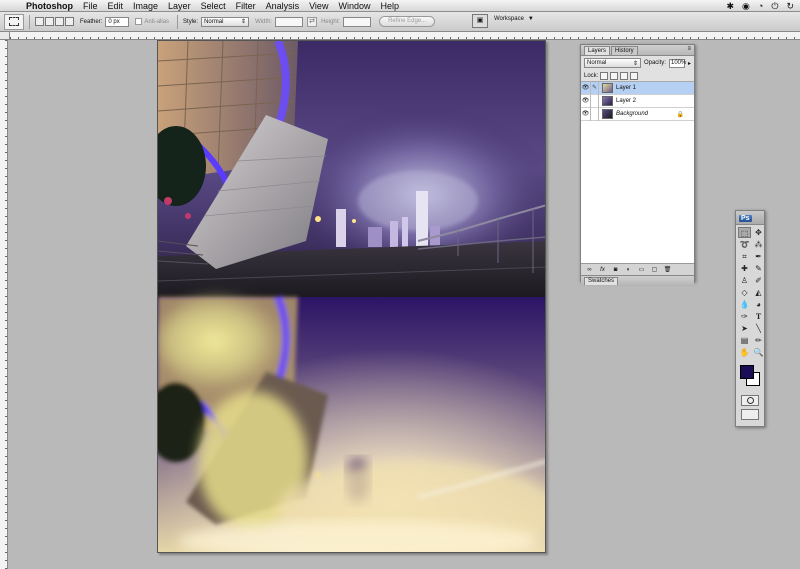 The image size is (800, 569). Describe the element at coordinates (747, 372) in the screenshot. I see `foreground-color-swatch` at that location.